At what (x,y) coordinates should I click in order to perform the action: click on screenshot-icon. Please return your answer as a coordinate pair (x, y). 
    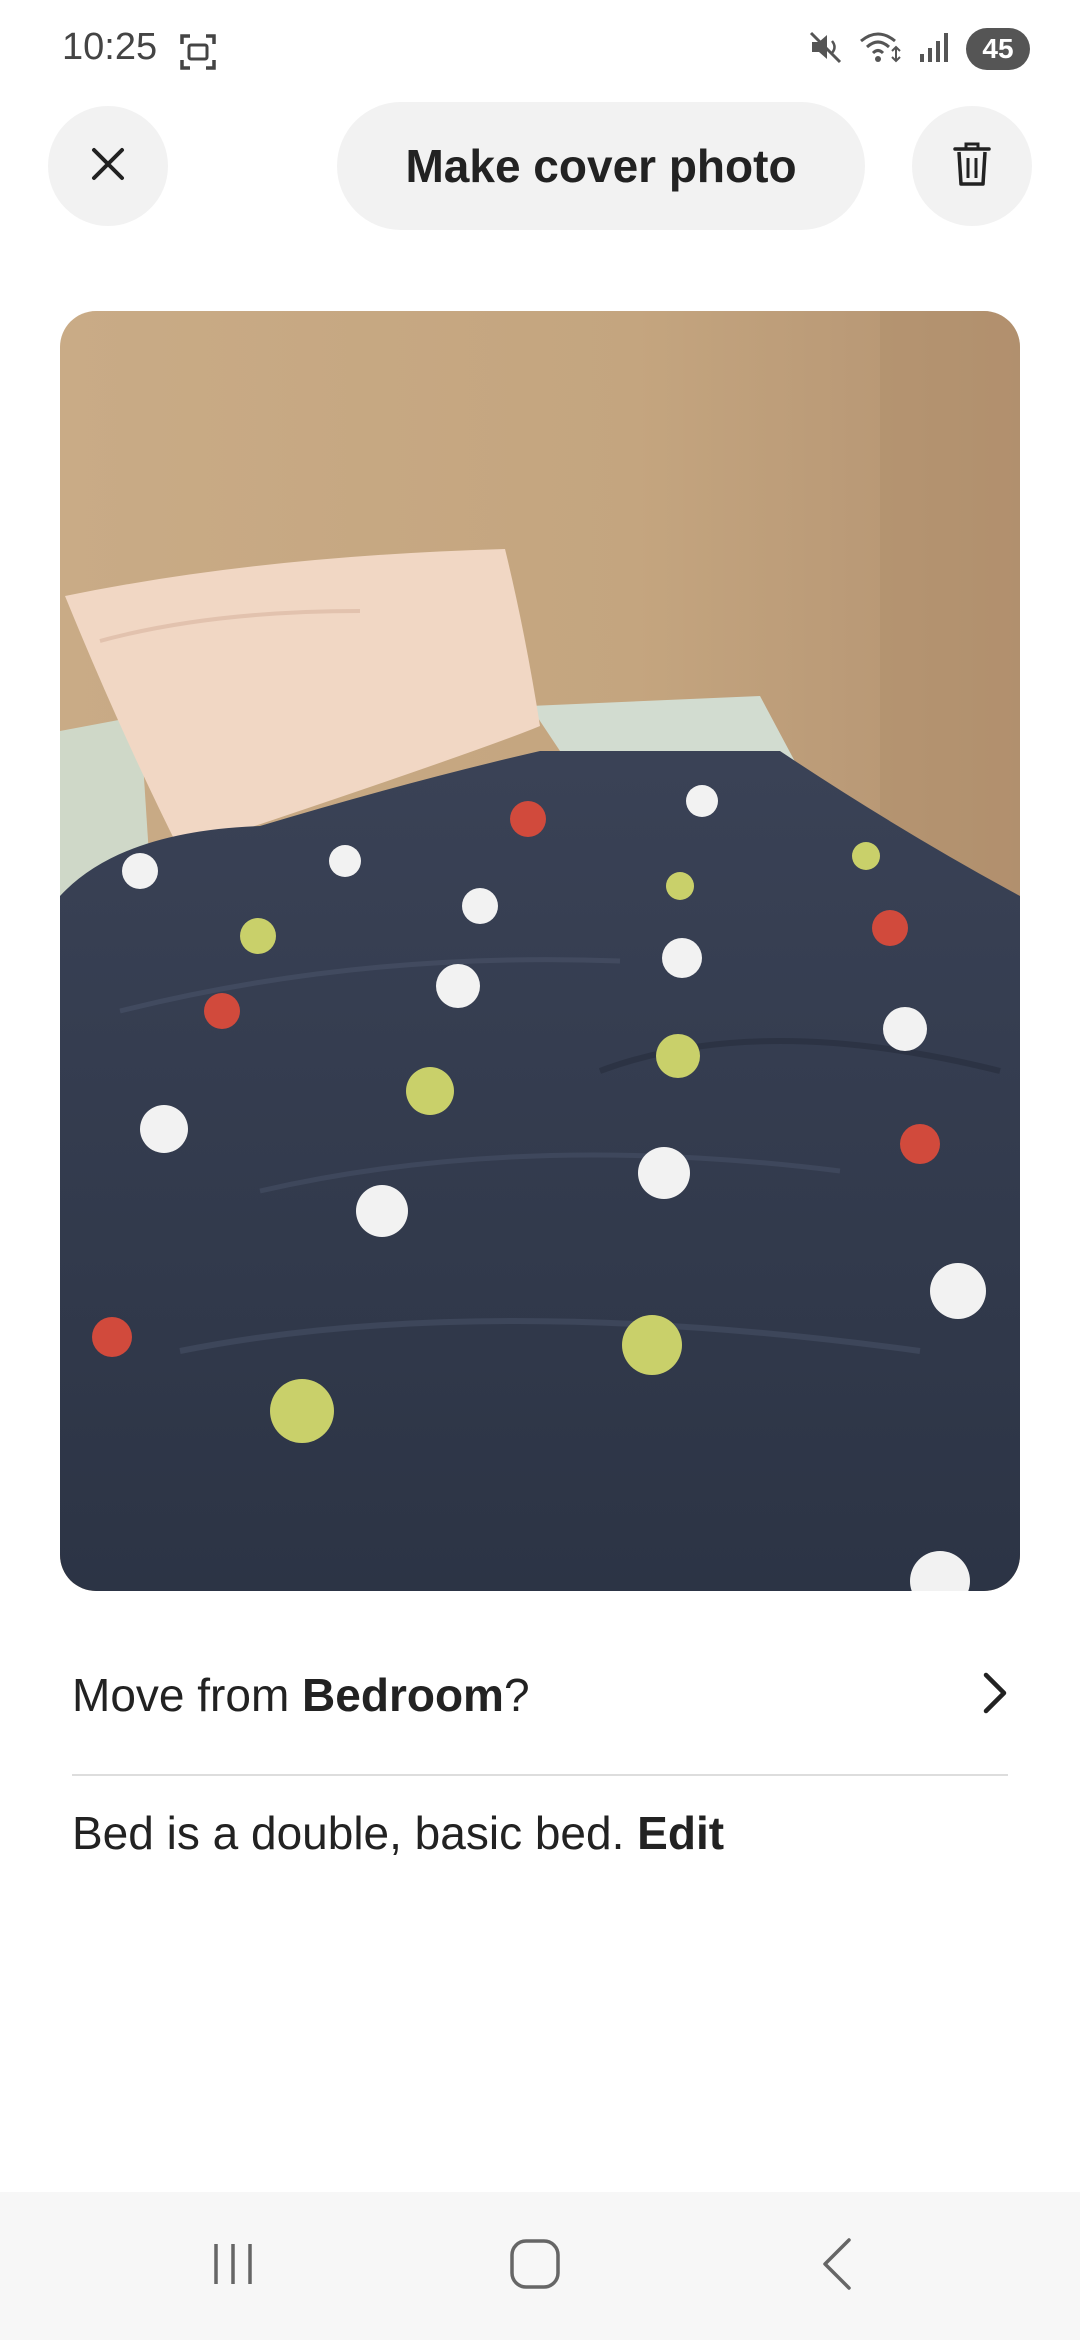
    Looking at the image, I should click on (198, 54).